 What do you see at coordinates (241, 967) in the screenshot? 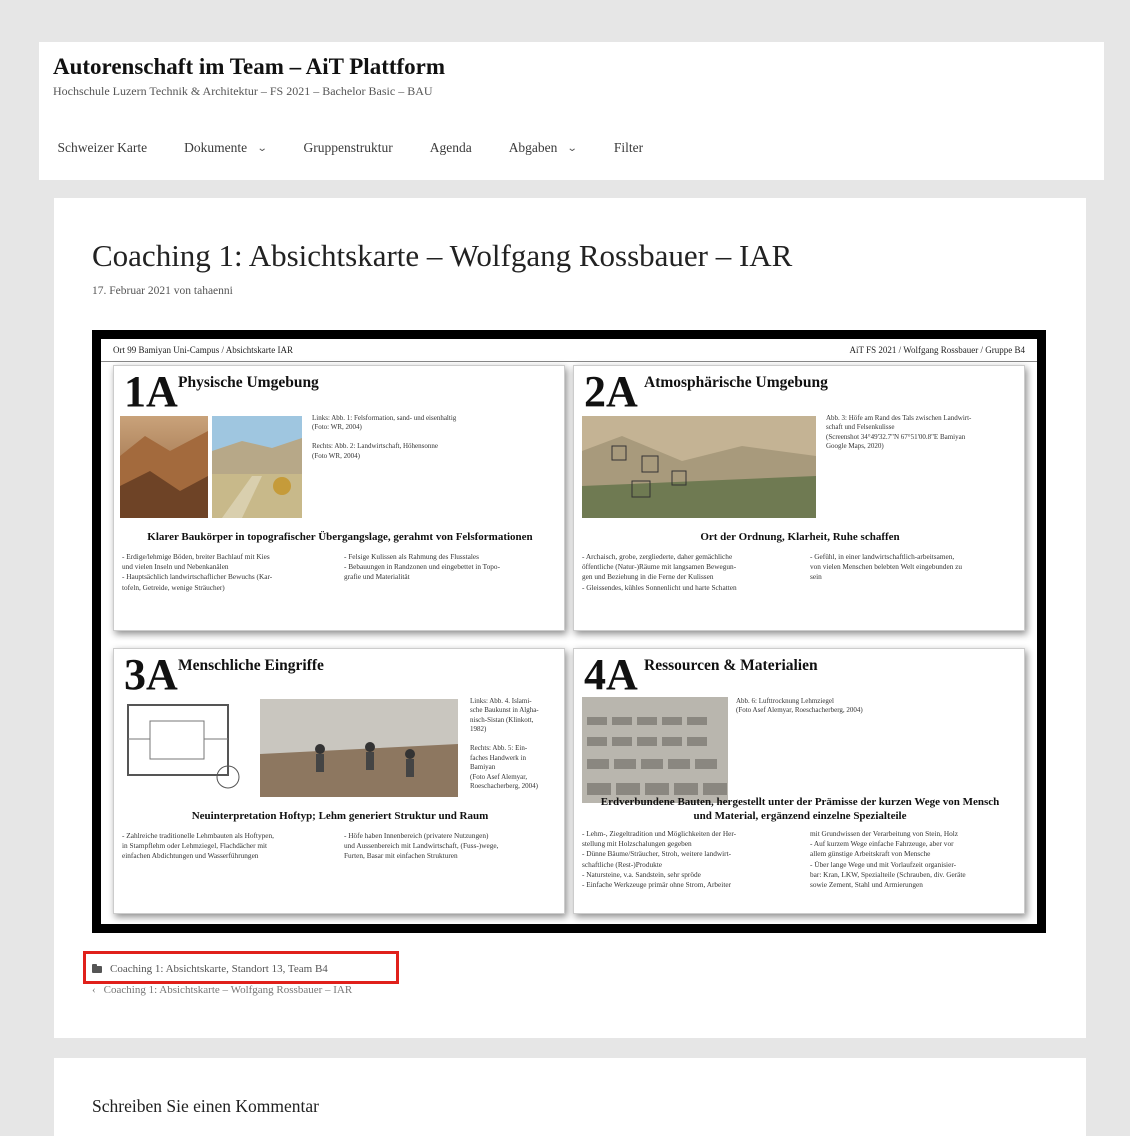
I see `highlight-box` at bounding box center [241, 967].